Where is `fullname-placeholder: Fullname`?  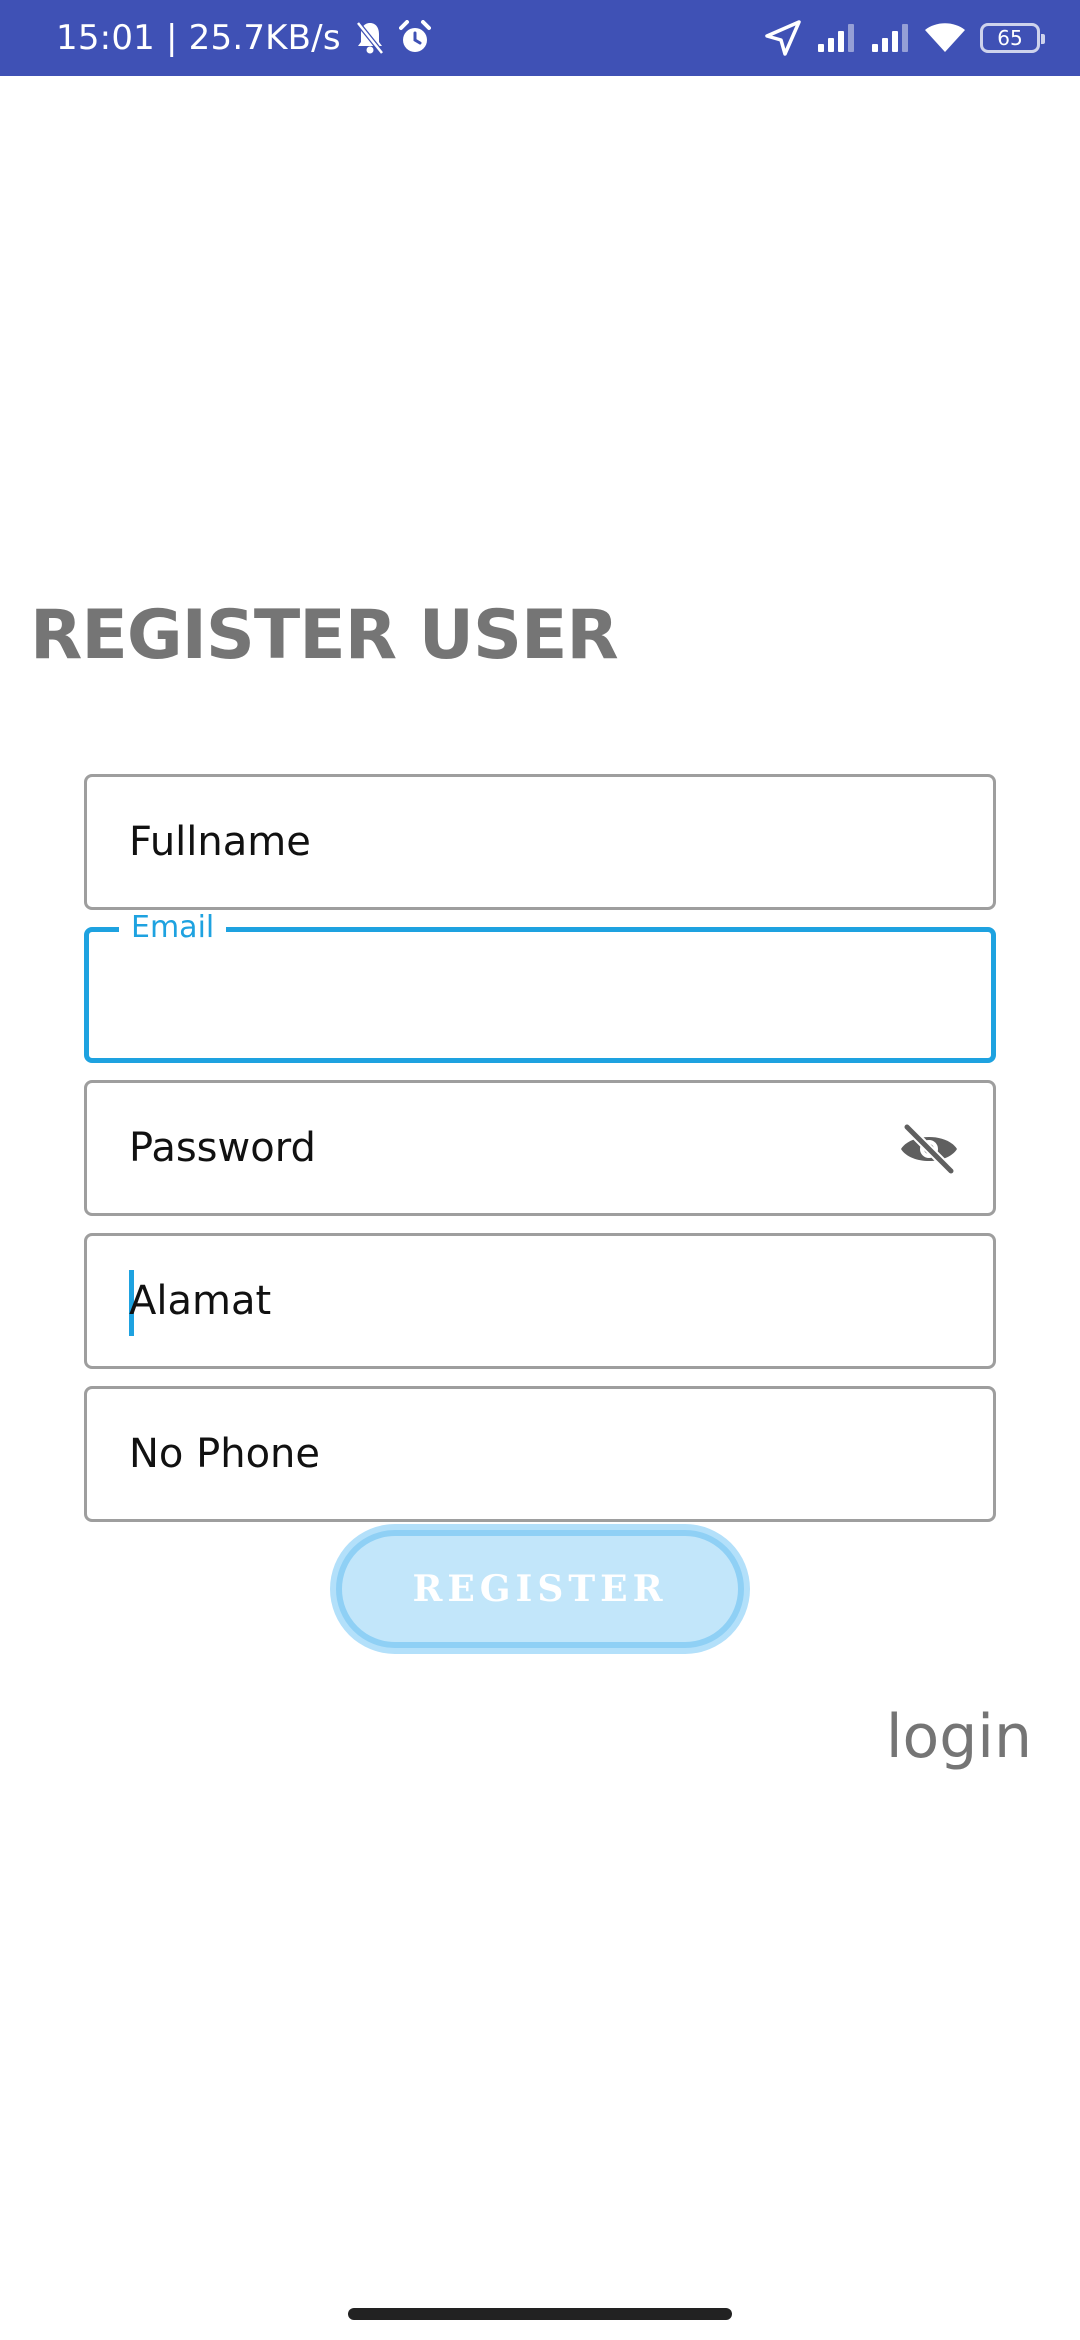 fullname-placeholder: Fullname is located at coordinates (220, 842).